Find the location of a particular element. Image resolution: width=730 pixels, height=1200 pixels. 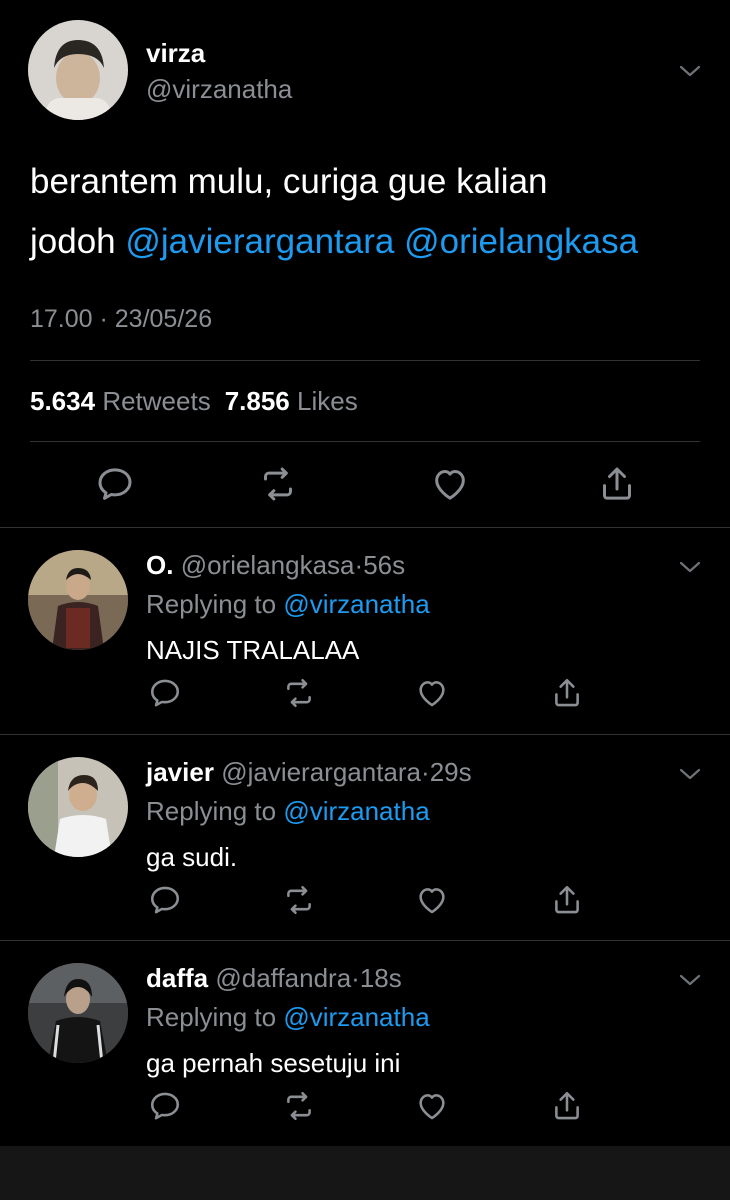

user-handle: @virzanatha is located at coordinates (219, 89).